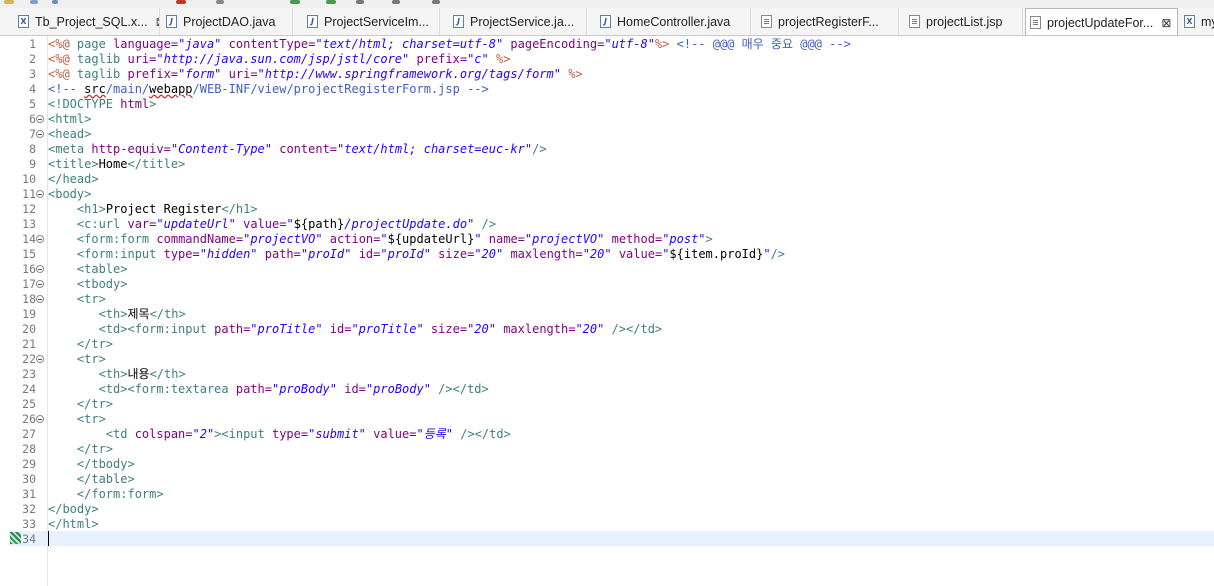 The height and width of the screenshot is (586, 1214). I want to click on code-text: <head>, so click(69, 134).